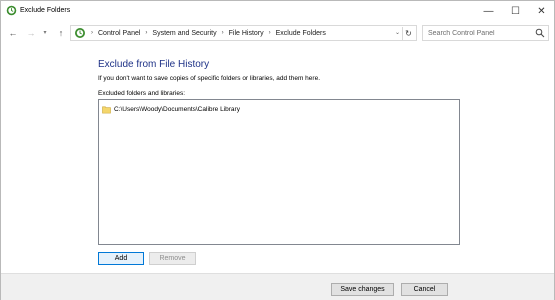 This screenshot has width=555, height=300. I want to click on save-changes-button: Save changes, so click(362, 289).